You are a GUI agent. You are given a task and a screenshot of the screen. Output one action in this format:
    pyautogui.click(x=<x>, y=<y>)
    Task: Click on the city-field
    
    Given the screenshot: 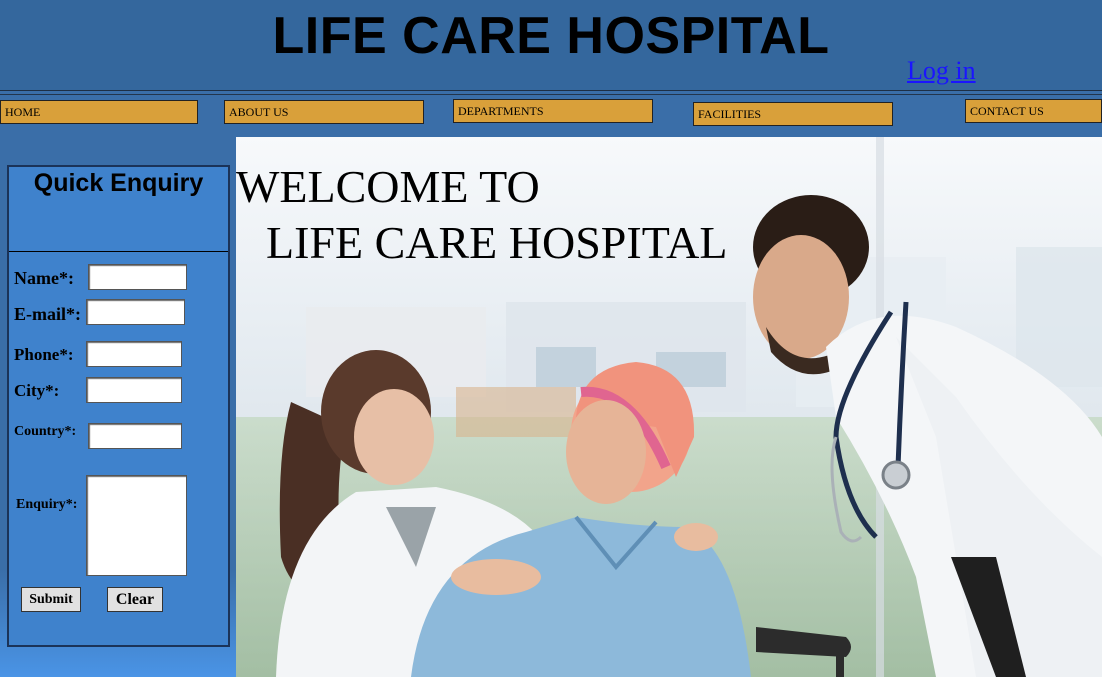 What is the action you would take?
    pyautogui.click(x=134, y=390)
    